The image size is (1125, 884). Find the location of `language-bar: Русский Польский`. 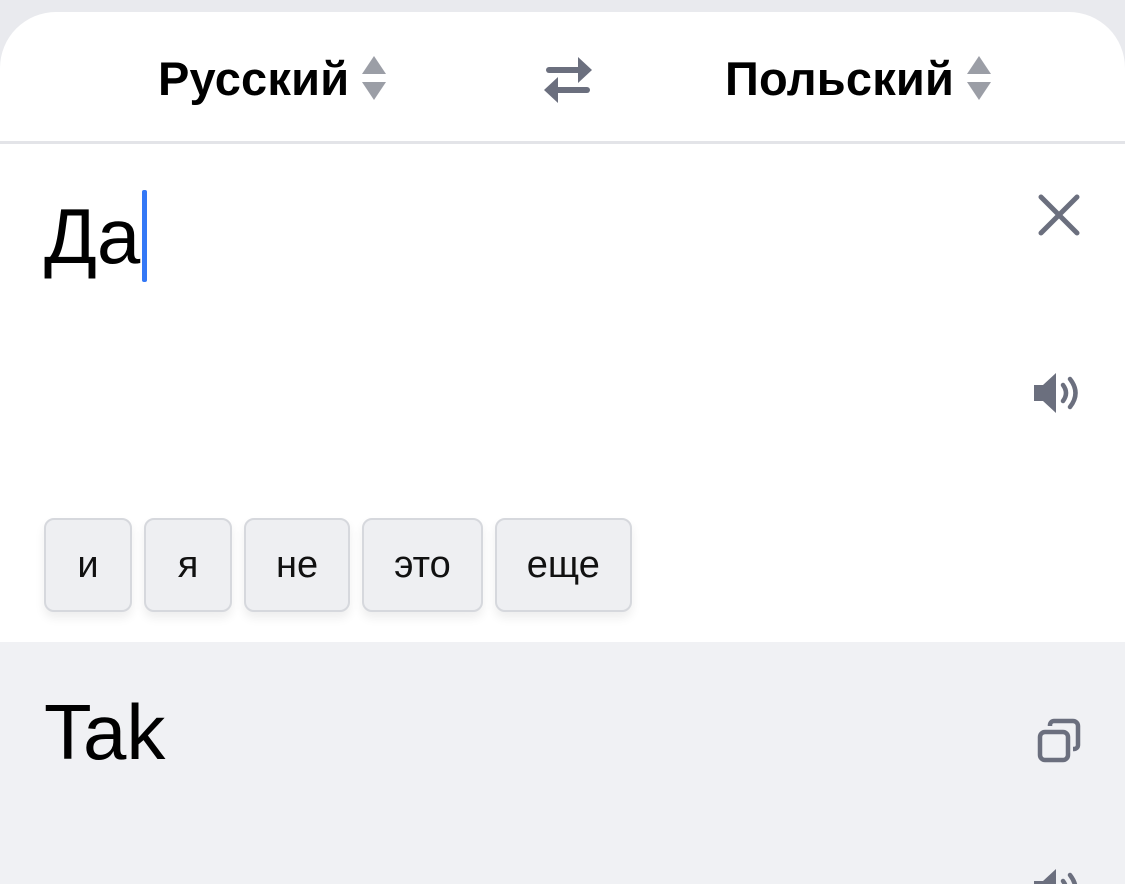

language-bar: Русский Польский is located at coordinates (562, 78).